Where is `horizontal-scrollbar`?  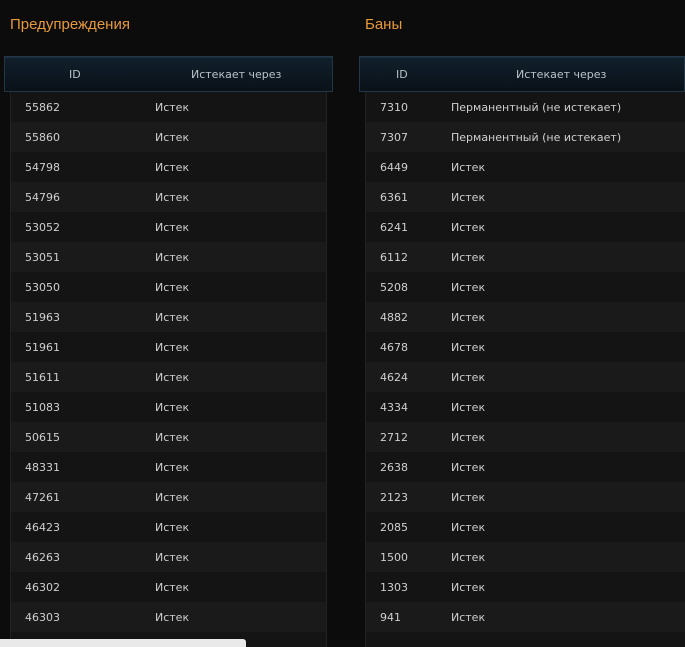 horizontal-scrollbar is located at coordinates (123, 643).